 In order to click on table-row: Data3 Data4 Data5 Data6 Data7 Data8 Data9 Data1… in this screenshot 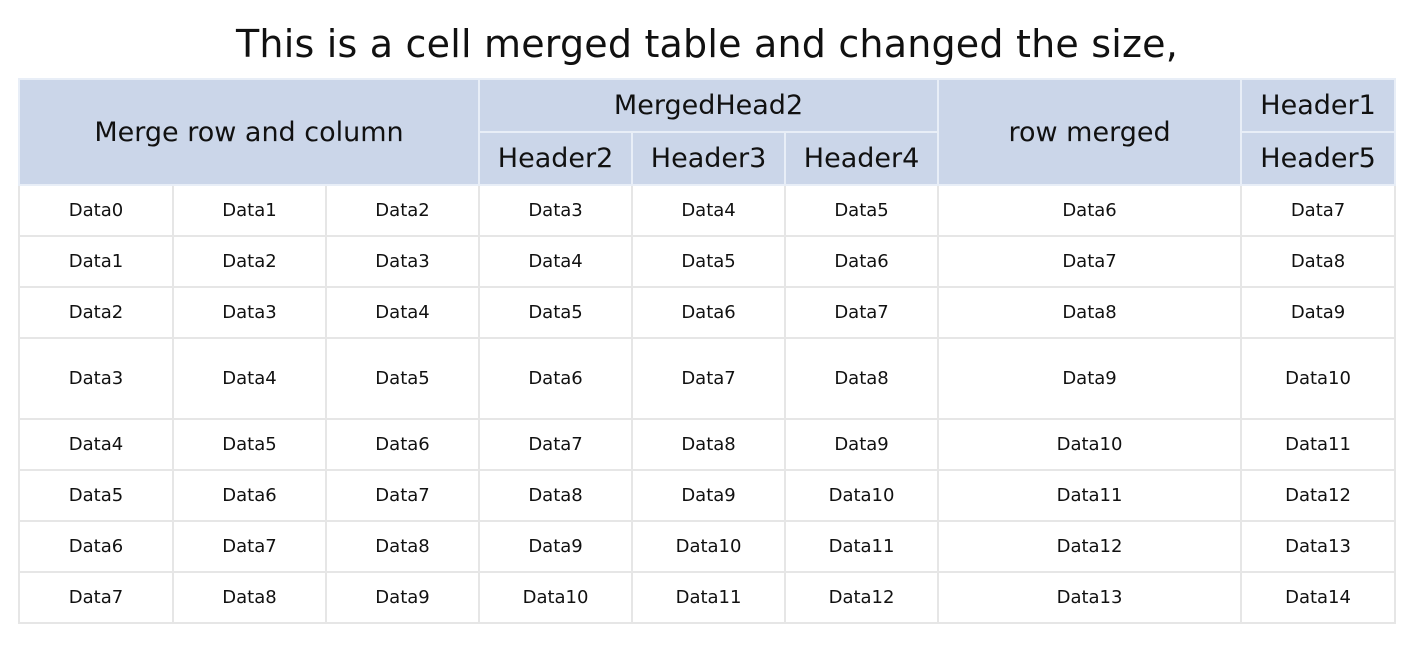, I will do `click(707, 378)`.